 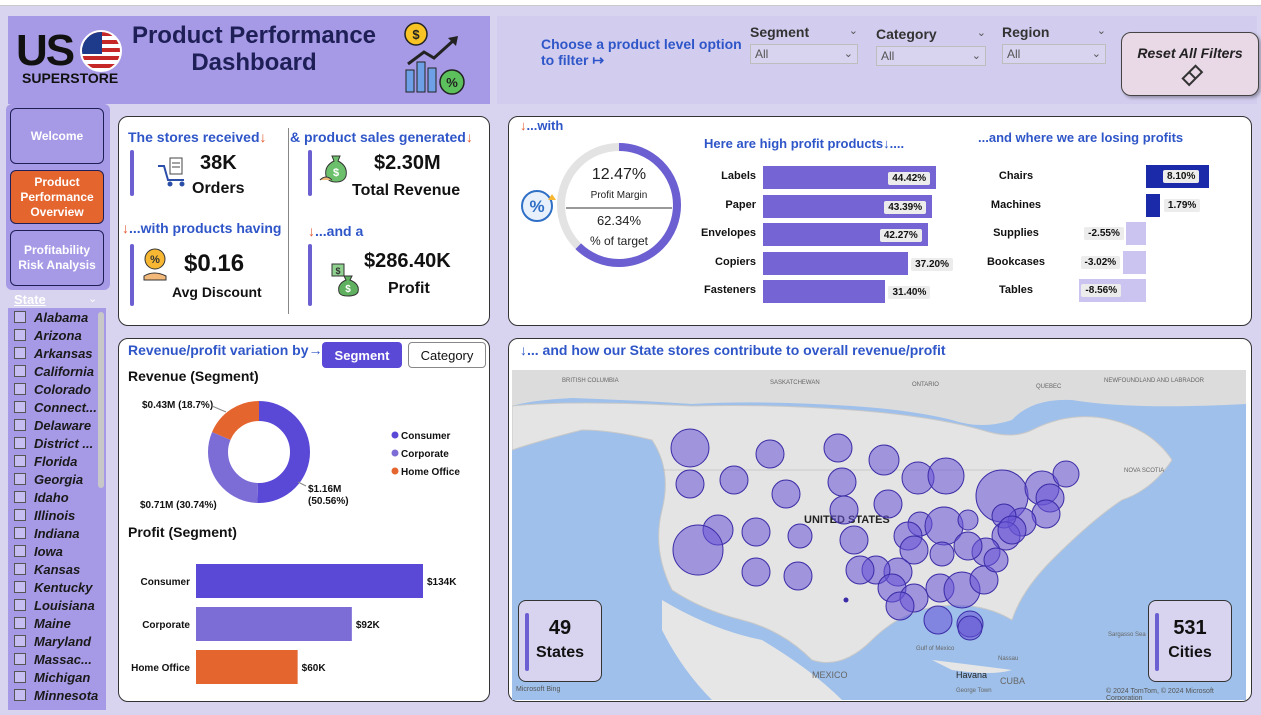 I want to click on reset-filters-button: Reset All Filters, so click(x=1190, y=64).